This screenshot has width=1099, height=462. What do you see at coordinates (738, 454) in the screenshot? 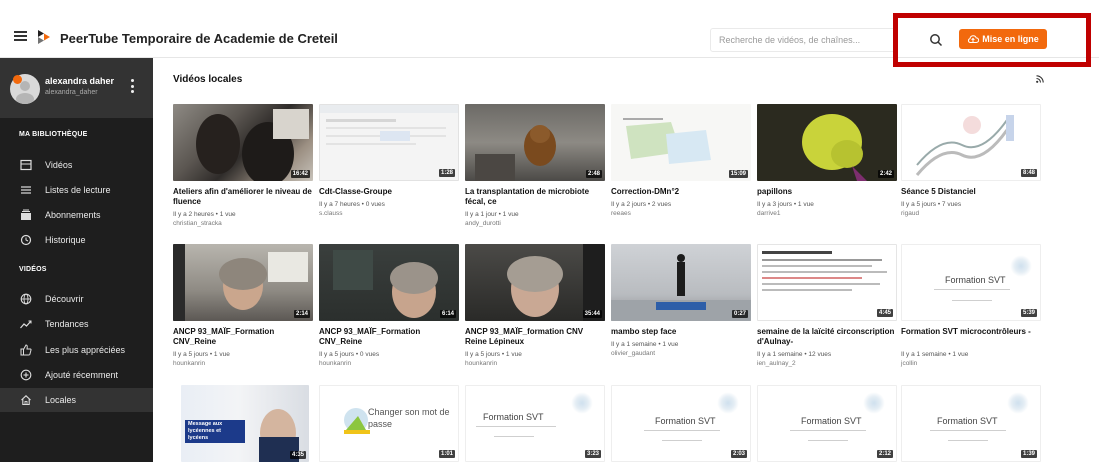
I see `duration-badge: 2:03` at bounding box center [738, 454].